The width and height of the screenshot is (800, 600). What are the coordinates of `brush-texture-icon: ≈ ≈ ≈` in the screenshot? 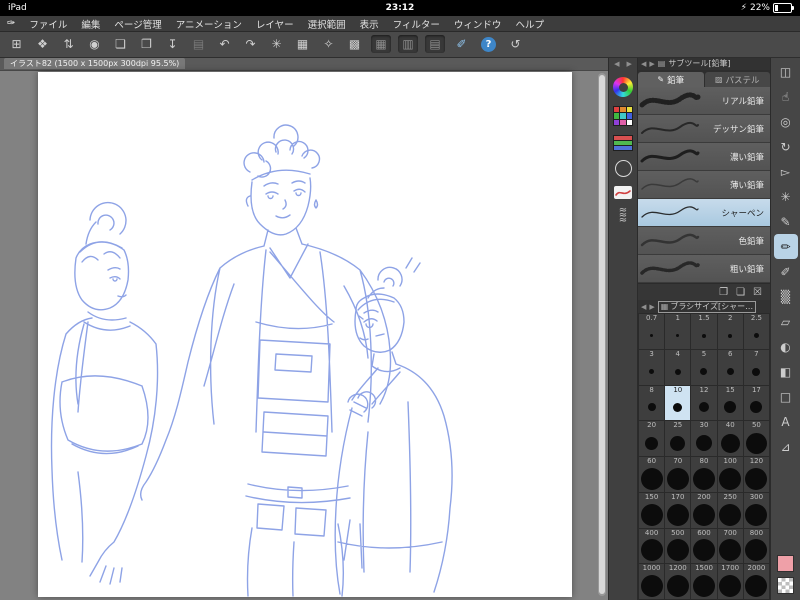 It's located at (623, 216).